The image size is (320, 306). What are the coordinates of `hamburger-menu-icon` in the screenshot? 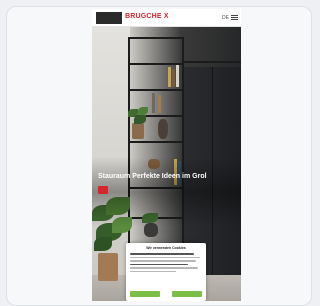 It's located at (235, 18).